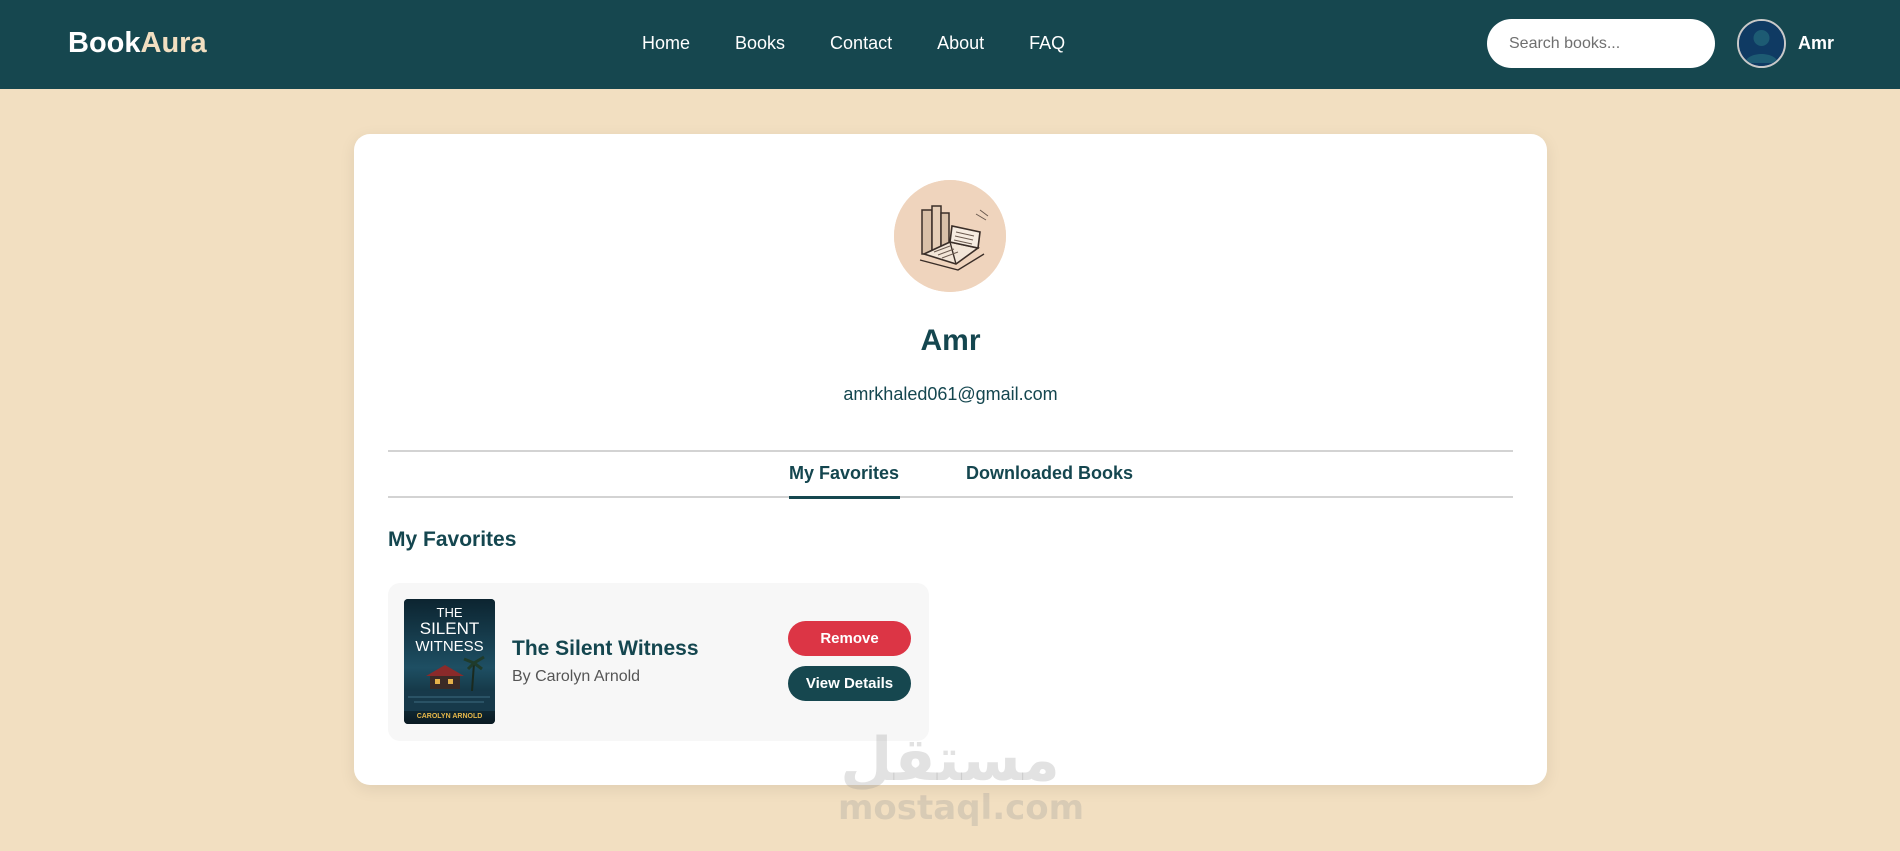  I want to click on search-input, so click(1601, 43).